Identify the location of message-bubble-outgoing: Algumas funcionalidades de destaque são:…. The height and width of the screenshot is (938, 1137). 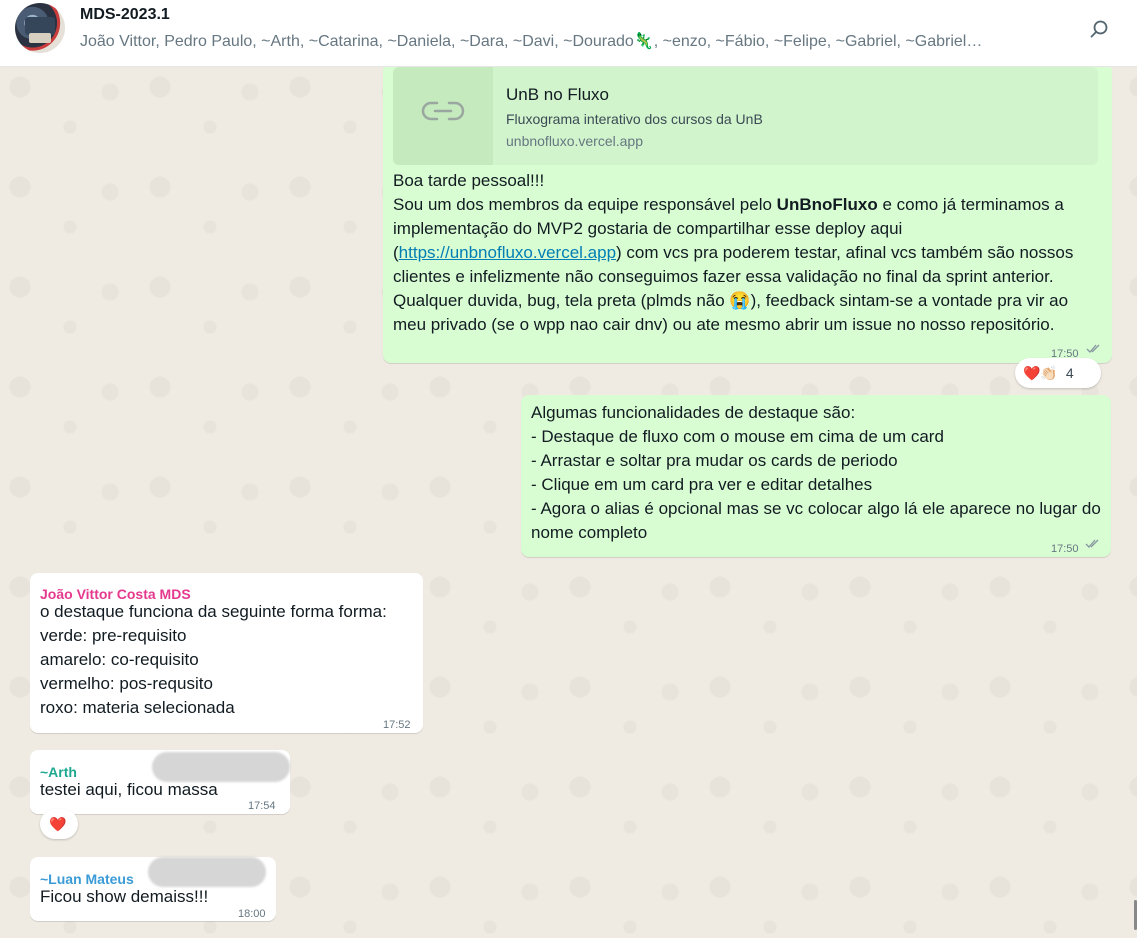
(816, 476).